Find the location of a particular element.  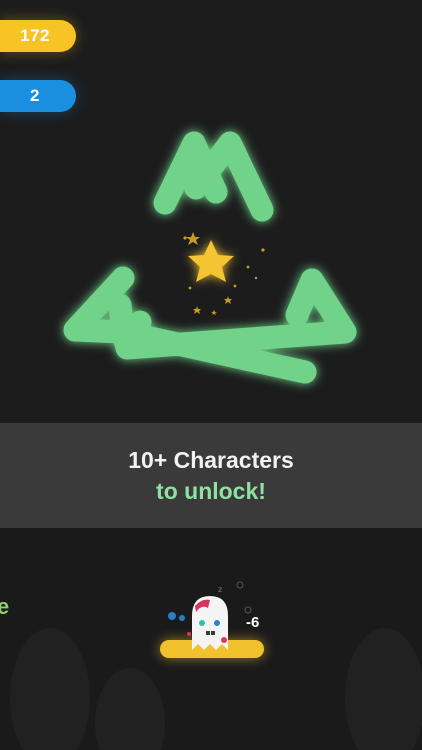

score-value: 172 is located at coordinates (35, 35).